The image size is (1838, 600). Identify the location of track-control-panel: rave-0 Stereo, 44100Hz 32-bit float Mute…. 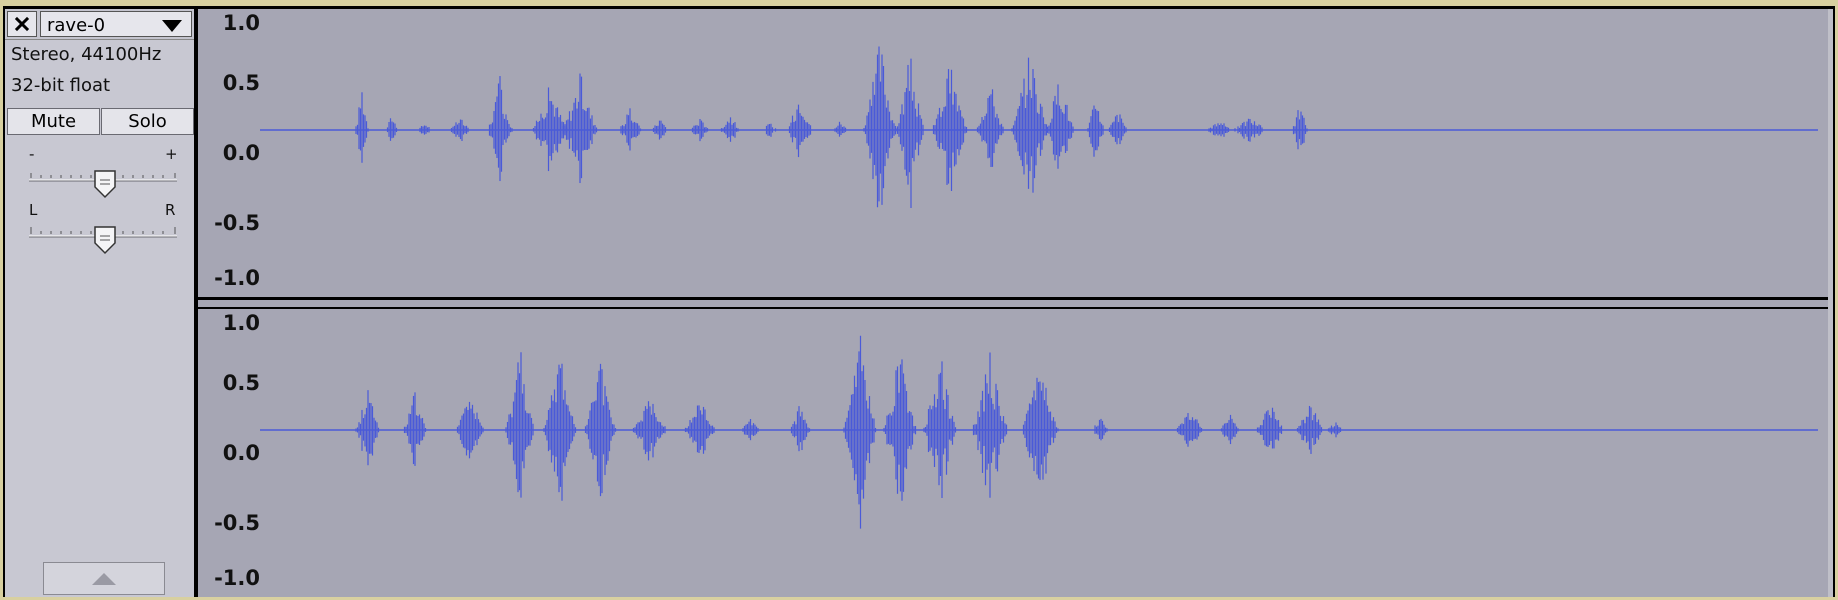
(100, 303).